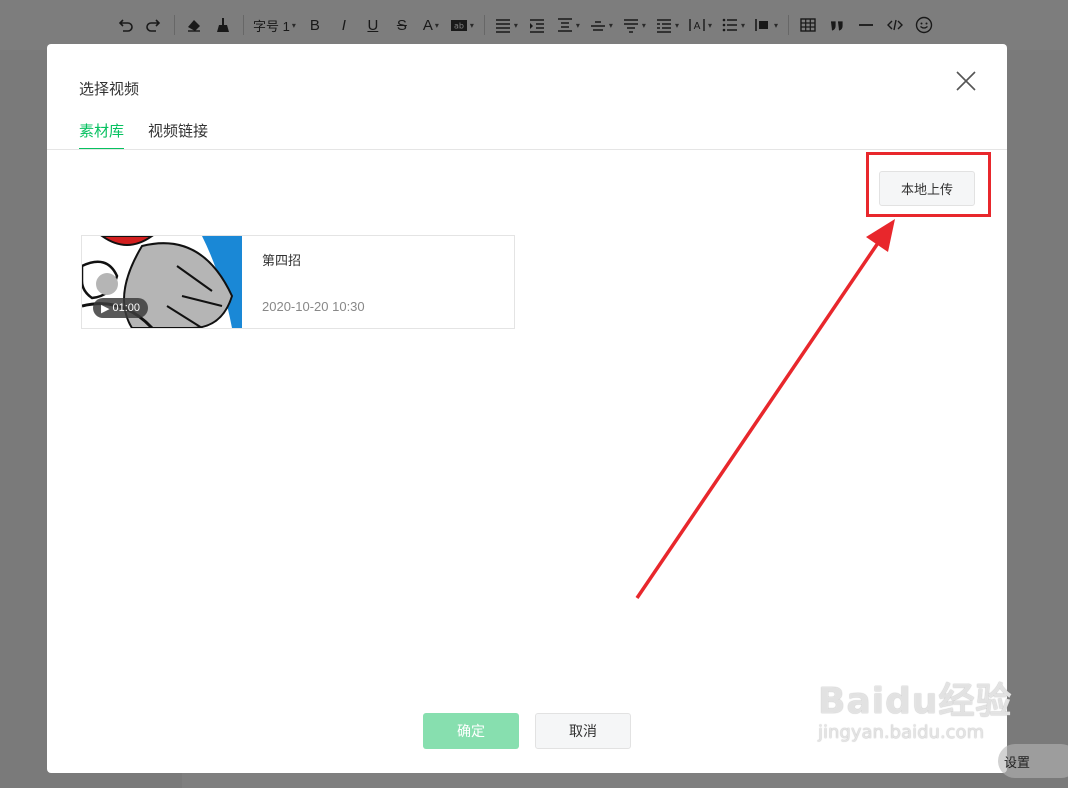 The width and height of the screenshot is (1068, 788). Describe the element at coordinates (927, 188) in the screenshot. I see `local-upload-button: 本地上传` at that location.